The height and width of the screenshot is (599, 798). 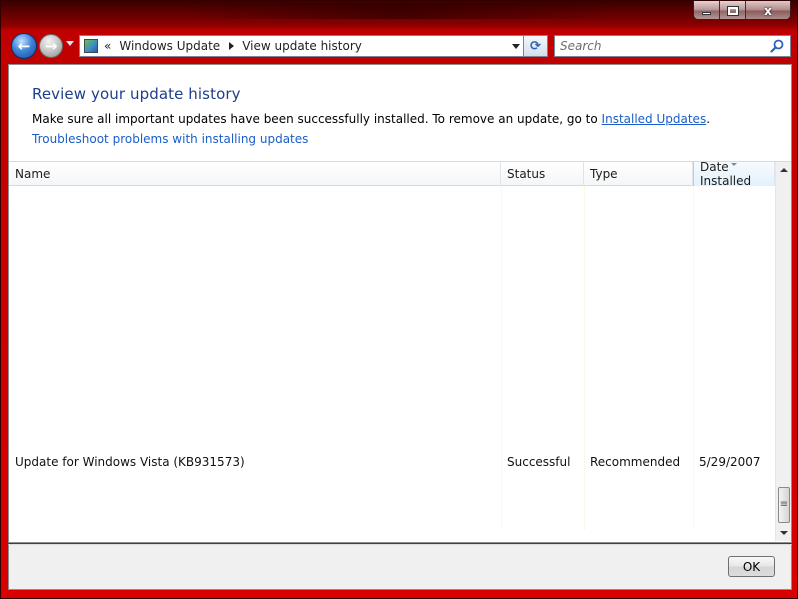 What do you see at coordinates (107, 46) in the screenshot?
I see `breadcrumb-overflow-icon: «` at bounding box center [107, 46].